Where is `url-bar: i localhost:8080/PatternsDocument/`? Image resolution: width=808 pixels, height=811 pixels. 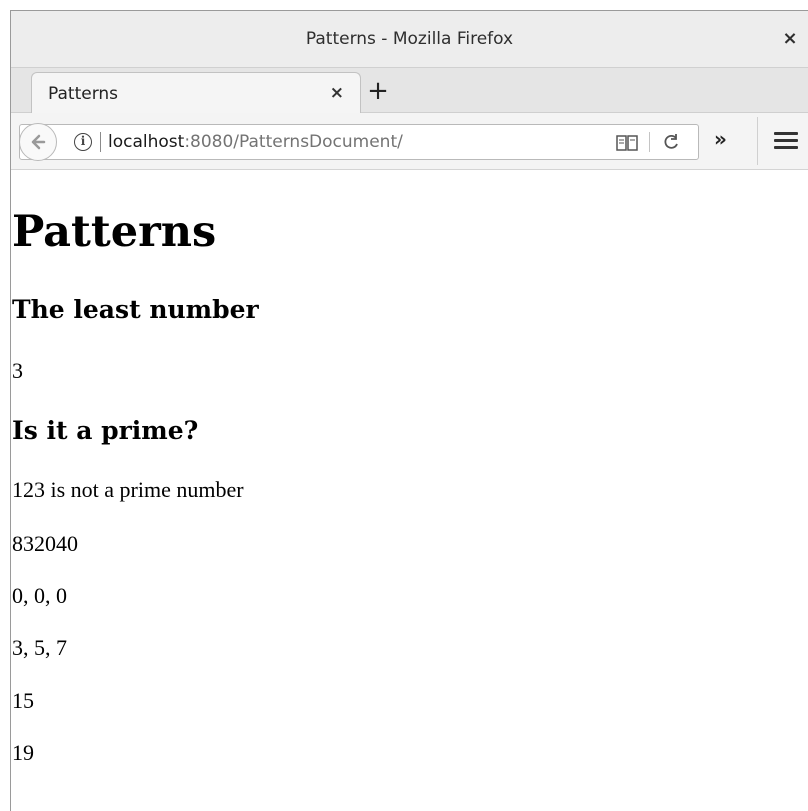
url-bar: i localhost:8080/PatternsDocument/ is located at coordinates (359, 142).